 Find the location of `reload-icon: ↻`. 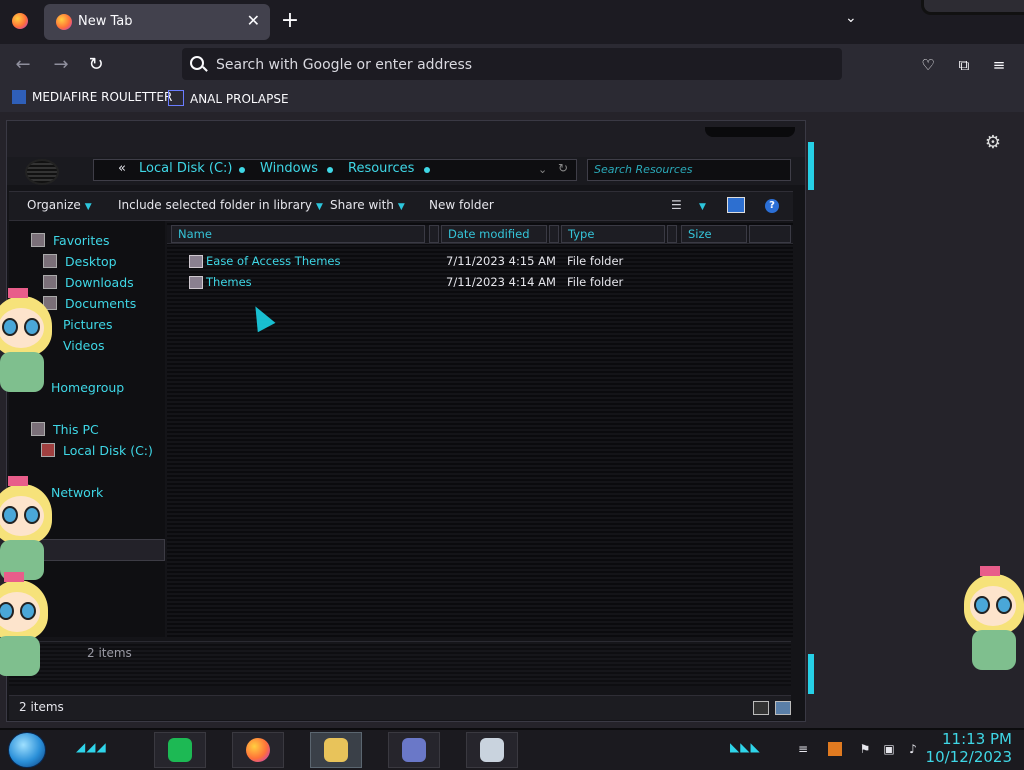

reload-icon: ↻ is located at coordinates (96, 65).